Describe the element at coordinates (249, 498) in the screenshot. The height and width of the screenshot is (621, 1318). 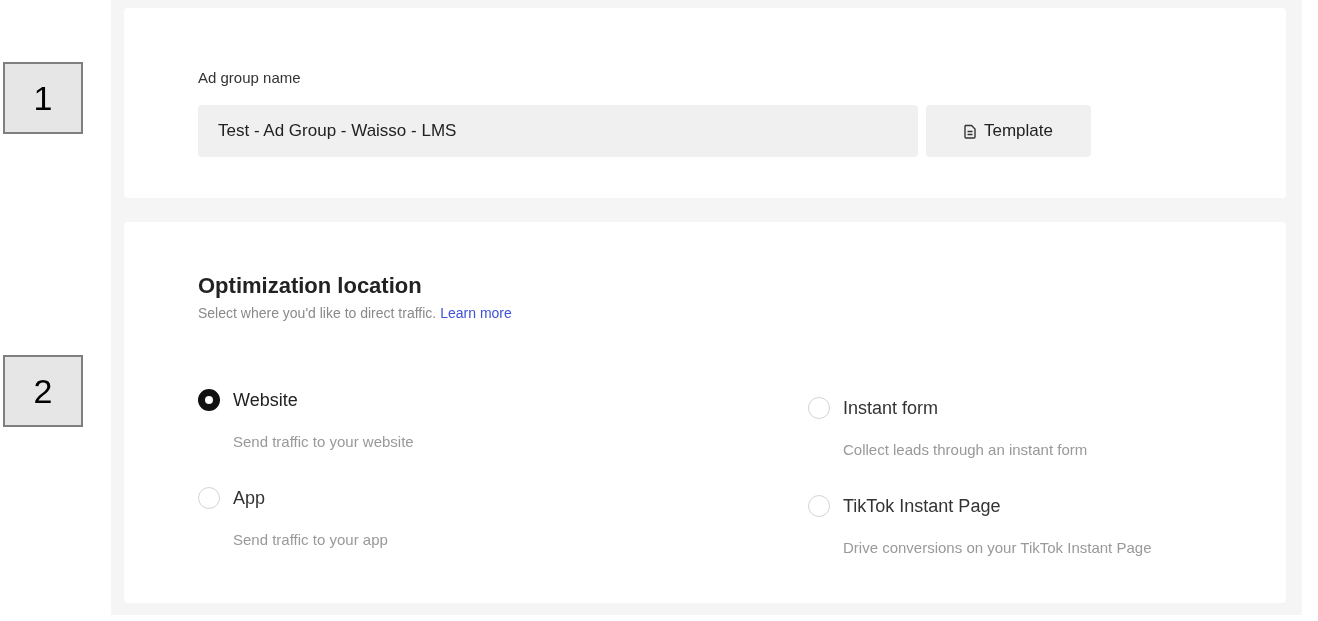
I see `option-label: App` at that location.